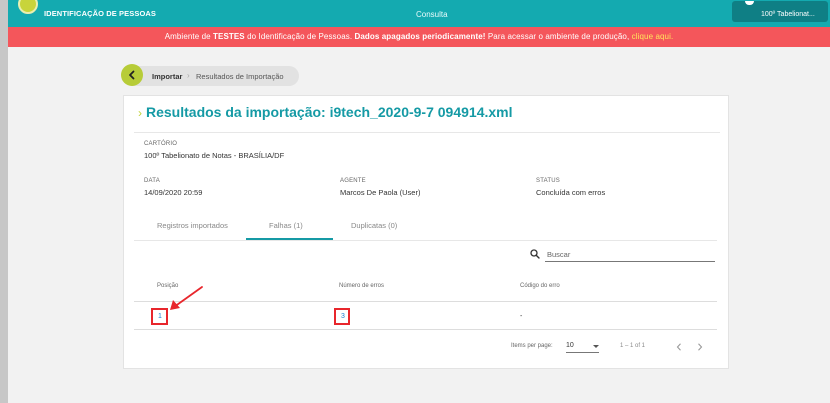  I want to click on search-icon, so click(535, 254).